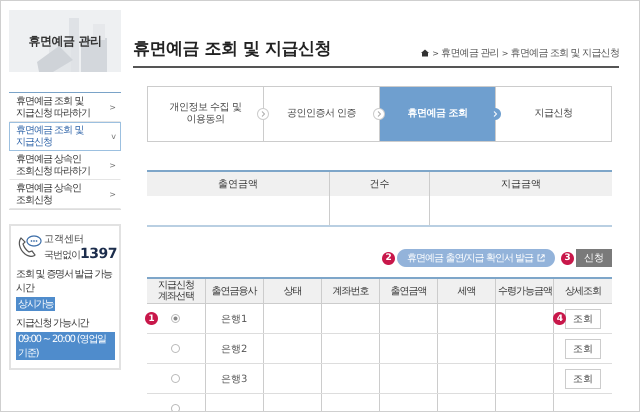  What do you see at coordinates (98, 254) in the screenshot?
I see `phone-number: 1397` at bounding box center [98, 254].